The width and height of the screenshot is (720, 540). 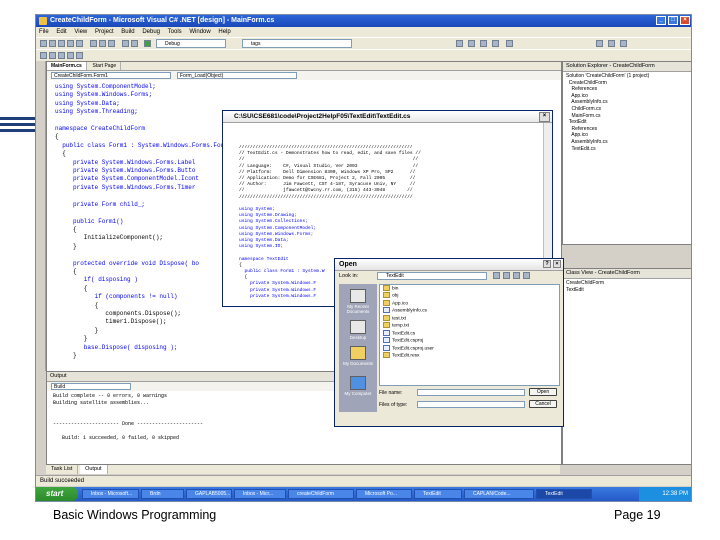 I want to click on menu-file: File, so click(x=44, y=32).